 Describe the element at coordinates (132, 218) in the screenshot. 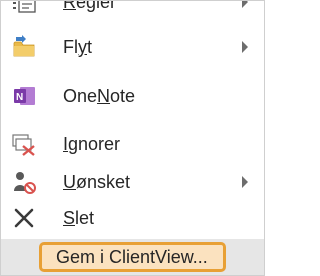

I see `menu-item-delete: Slet` at that location.